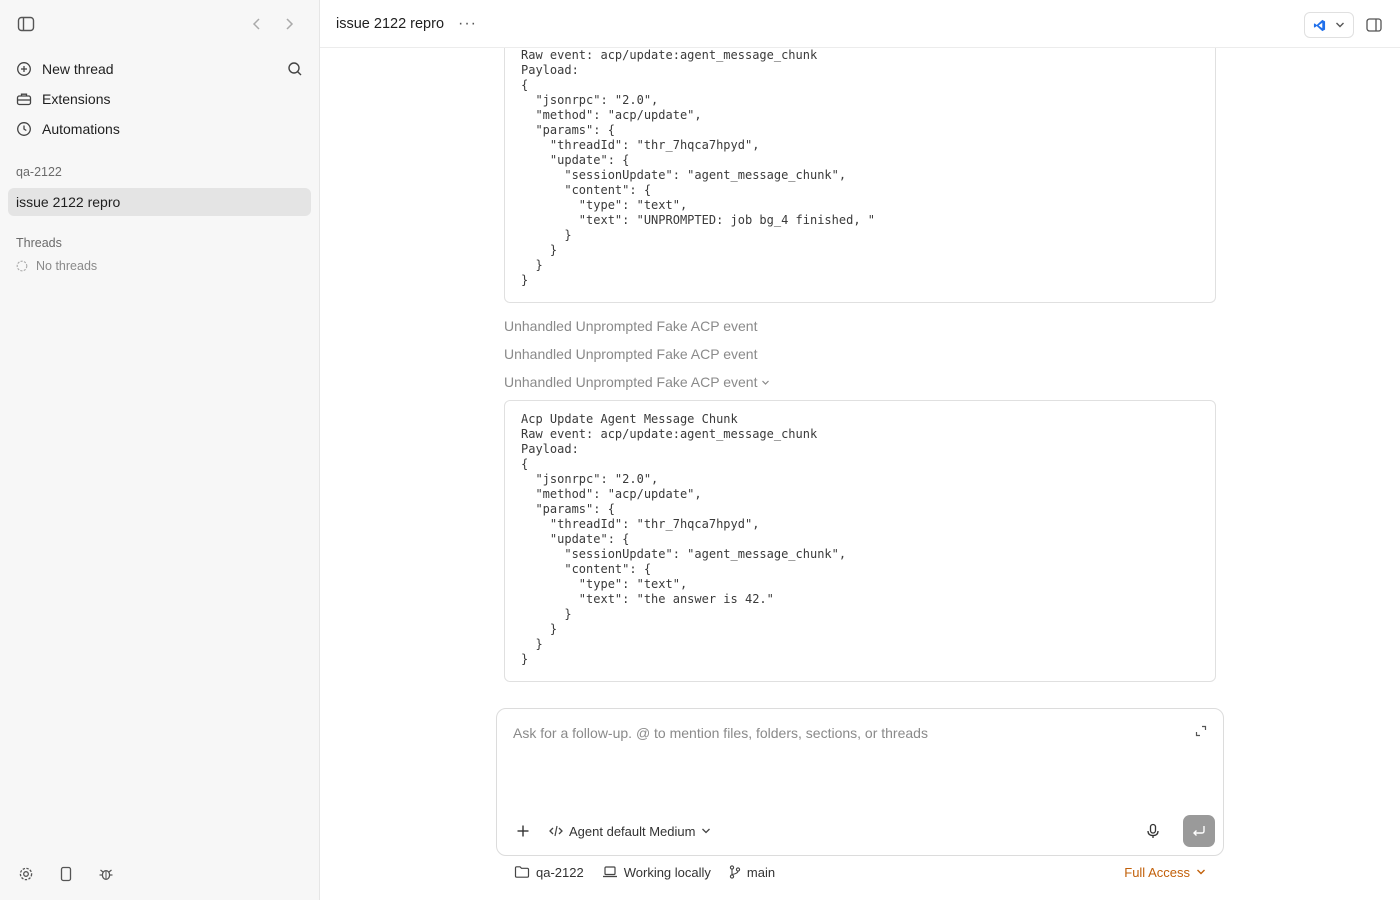 The width and height of the screenshot is (1400, 900). I want to click on microphone-icon, so click(1153, 831).